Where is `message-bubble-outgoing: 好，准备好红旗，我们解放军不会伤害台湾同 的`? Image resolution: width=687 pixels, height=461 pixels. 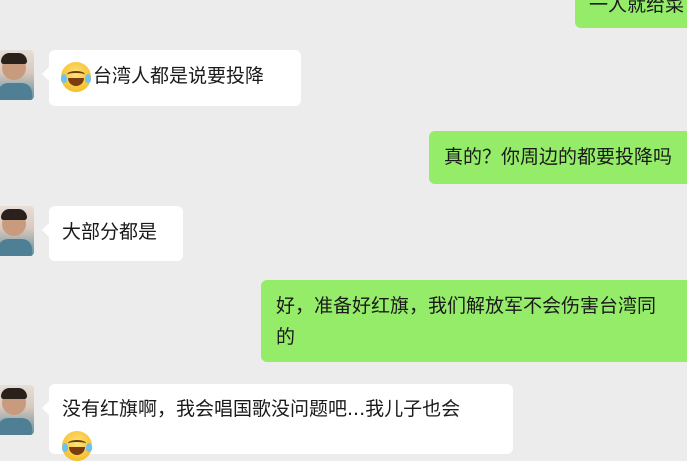 message-bubble-outgoing: 好，准备好红旗，我们解放军不会伤害台湾同 的 is located at coordinates (474, 321).